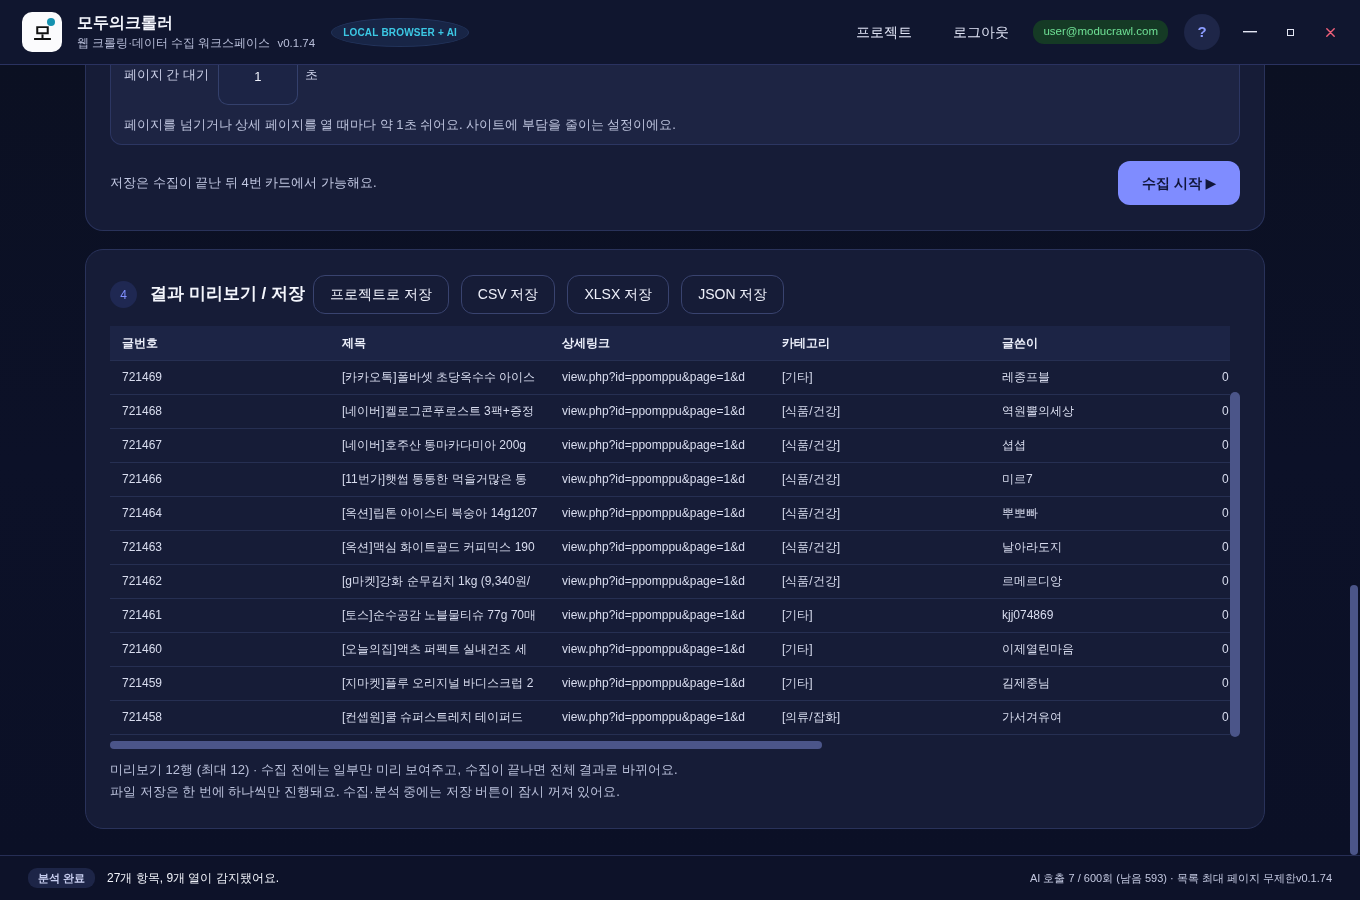  Describe the element at coordinates (880, 343) in the screenshot. I see `column-header: 카테고리` at that location.